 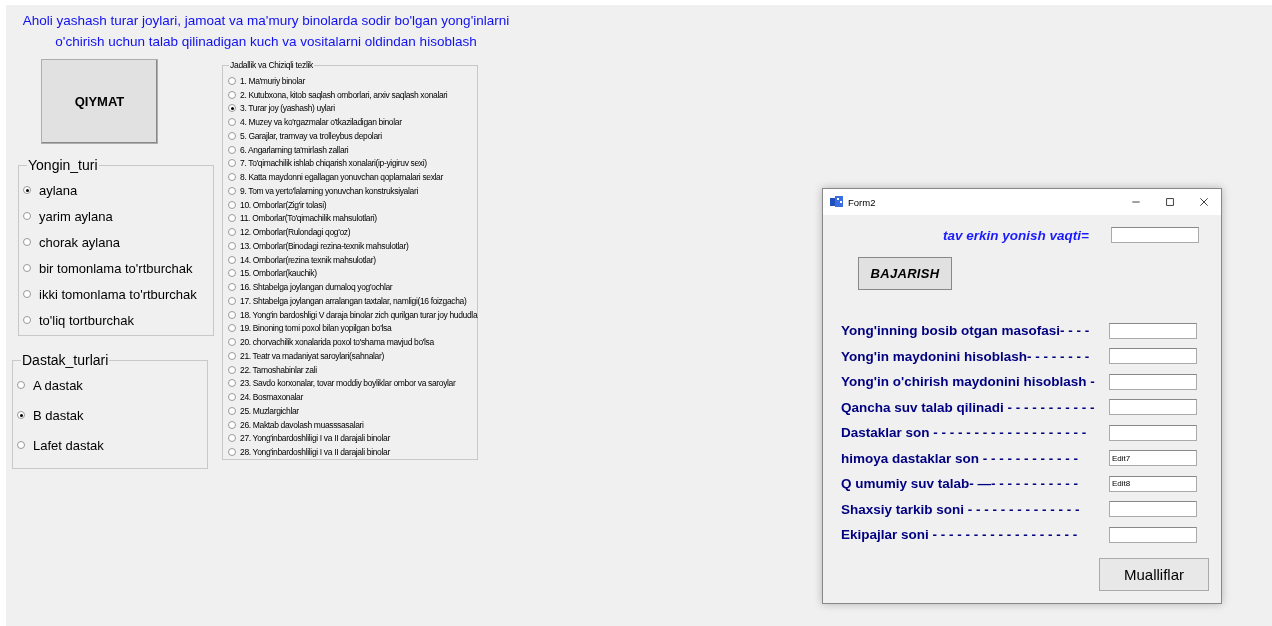 I want to click on time-label: tav erkin yonish vaqti=, so click(x=1016, y=235).